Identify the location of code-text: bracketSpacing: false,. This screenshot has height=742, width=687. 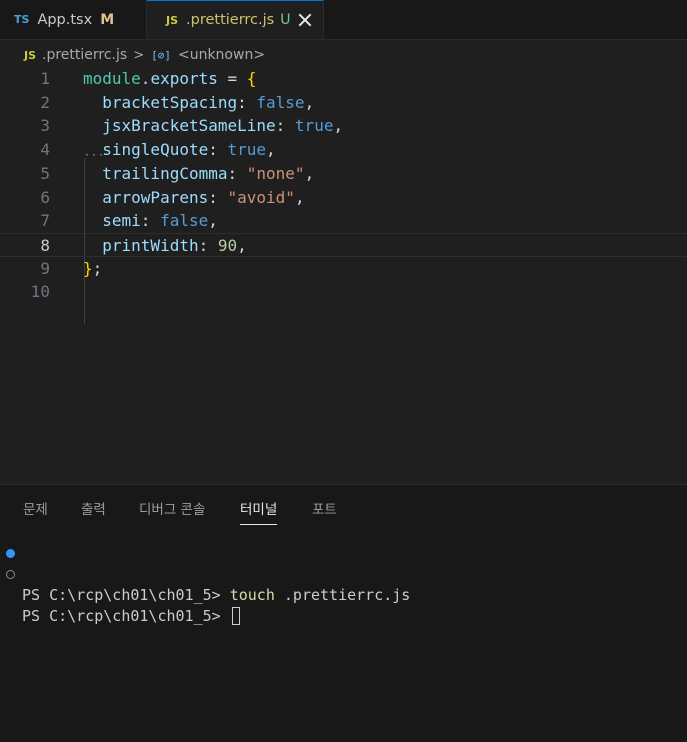
(198, 103).